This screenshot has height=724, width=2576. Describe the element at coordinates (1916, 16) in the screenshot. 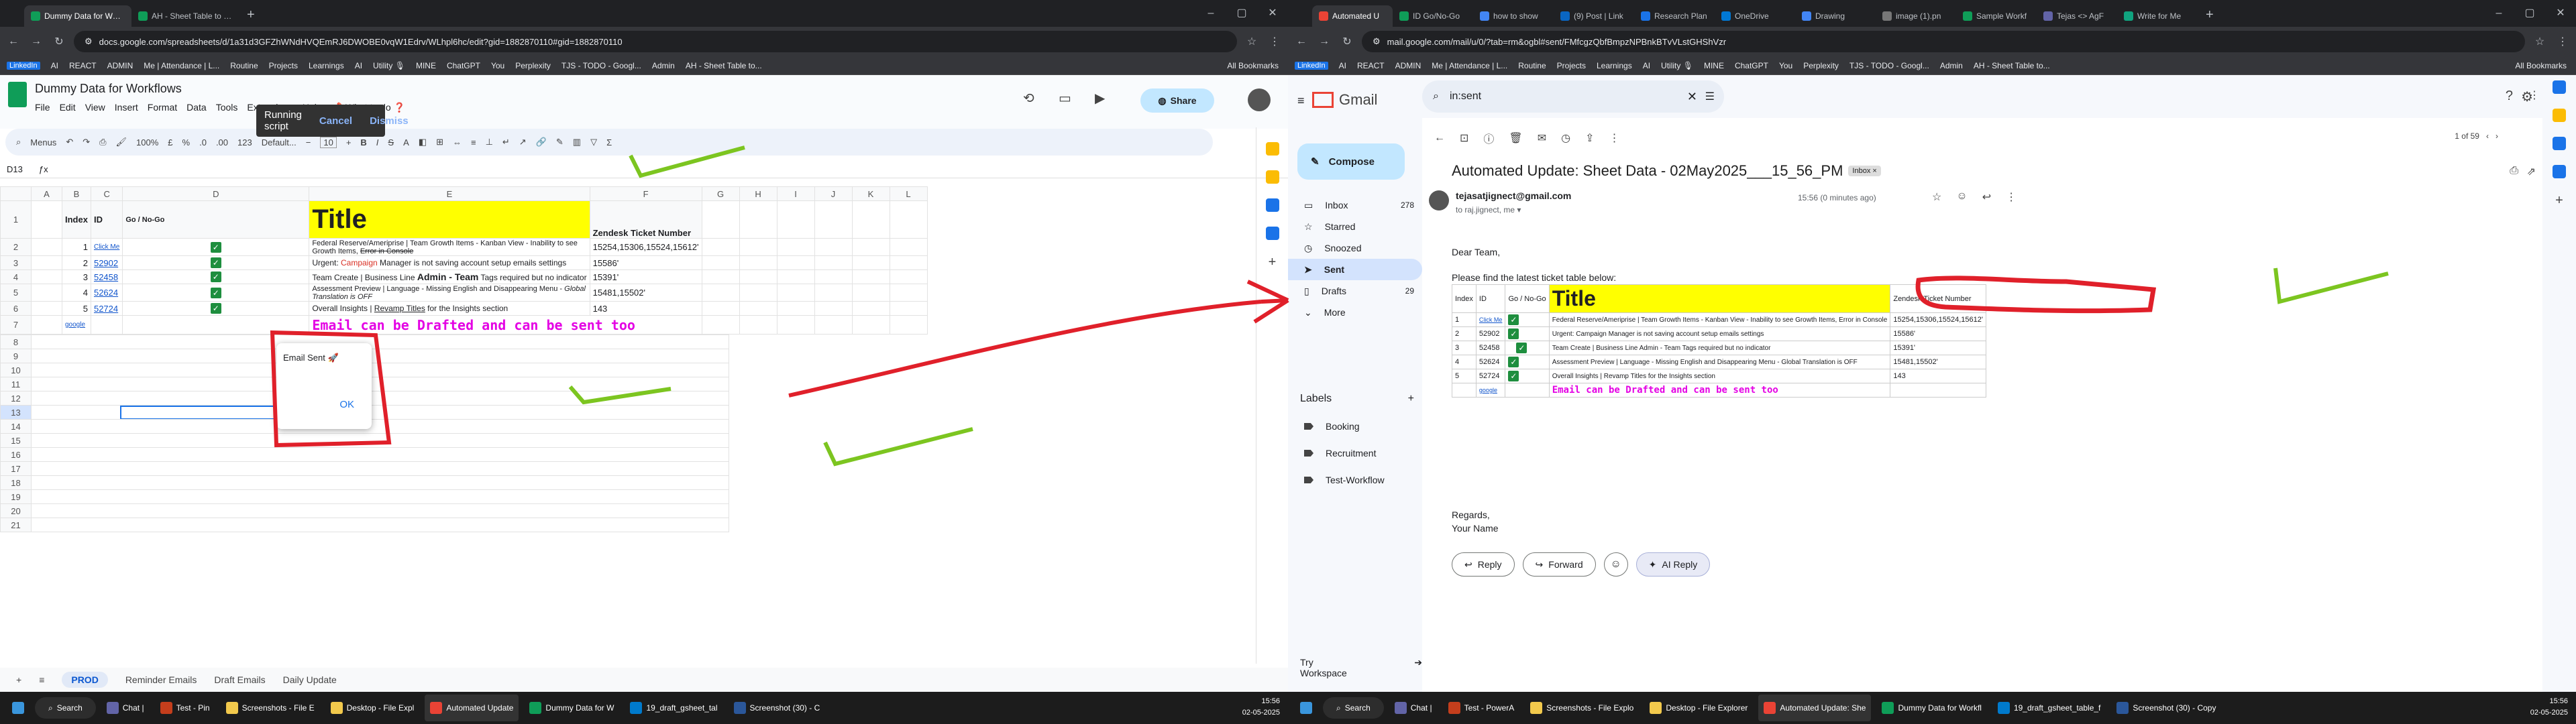

I see `browser-tab: image (1).pn` at that location.